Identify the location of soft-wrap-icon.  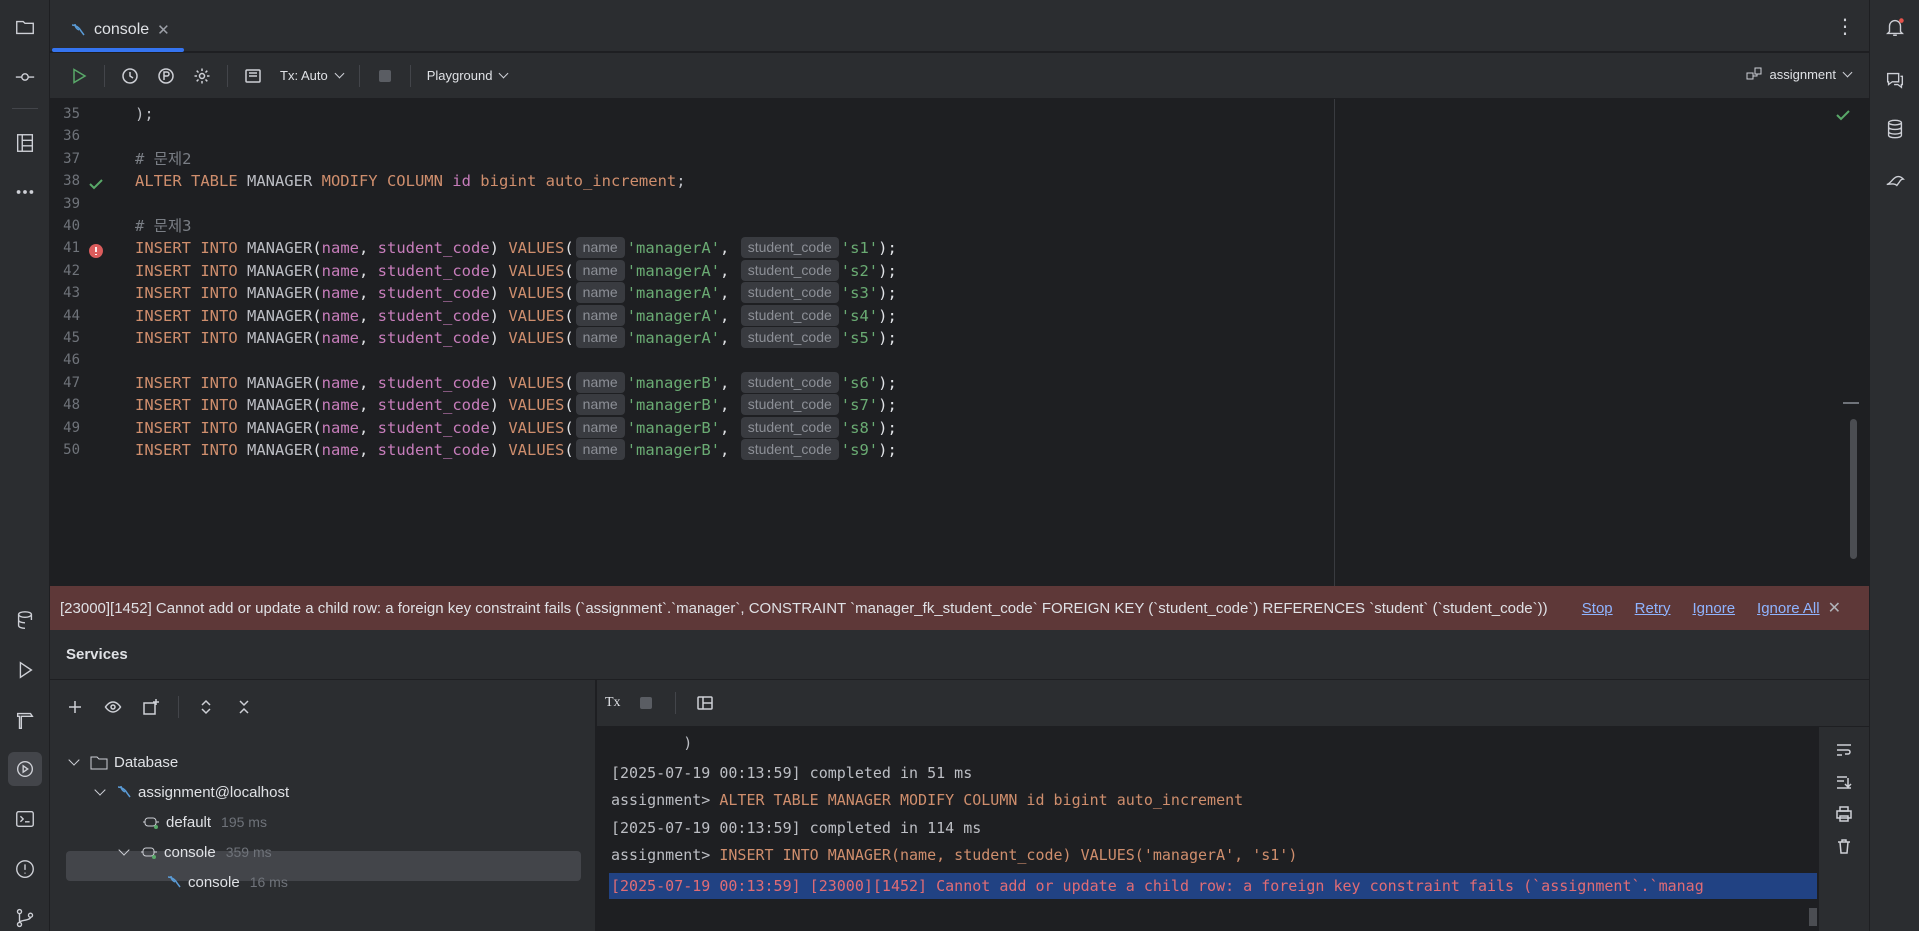
(1844, 750).